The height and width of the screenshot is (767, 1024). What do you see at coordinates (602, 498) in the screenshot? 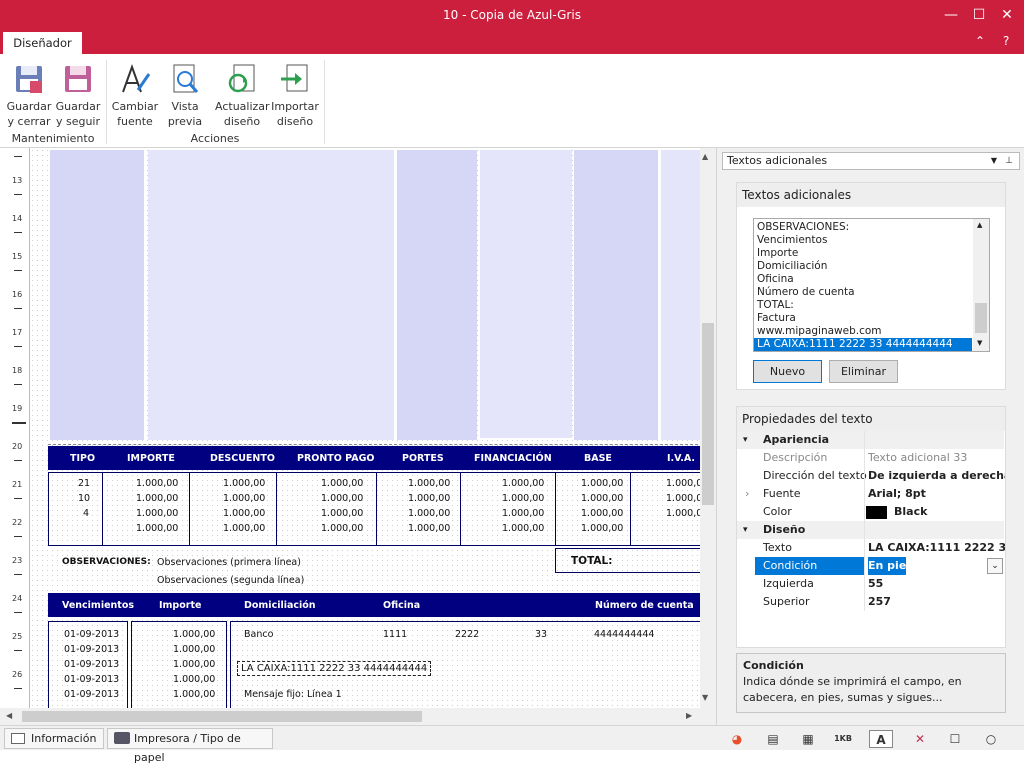
I see `base-value: 1.000,00` at bounding box center [602, 498].